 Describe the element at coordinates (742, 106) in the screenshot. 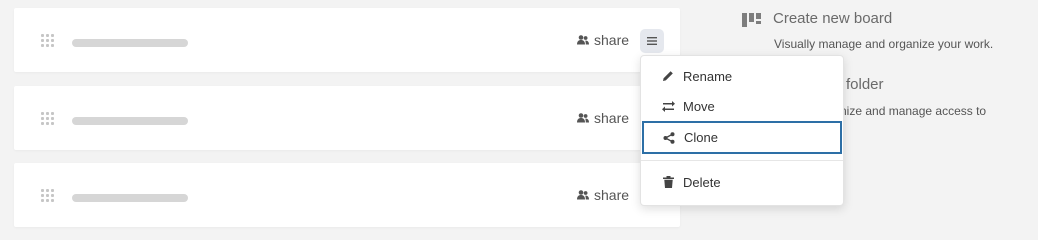

I see `menu-item-move: Move` at that location.